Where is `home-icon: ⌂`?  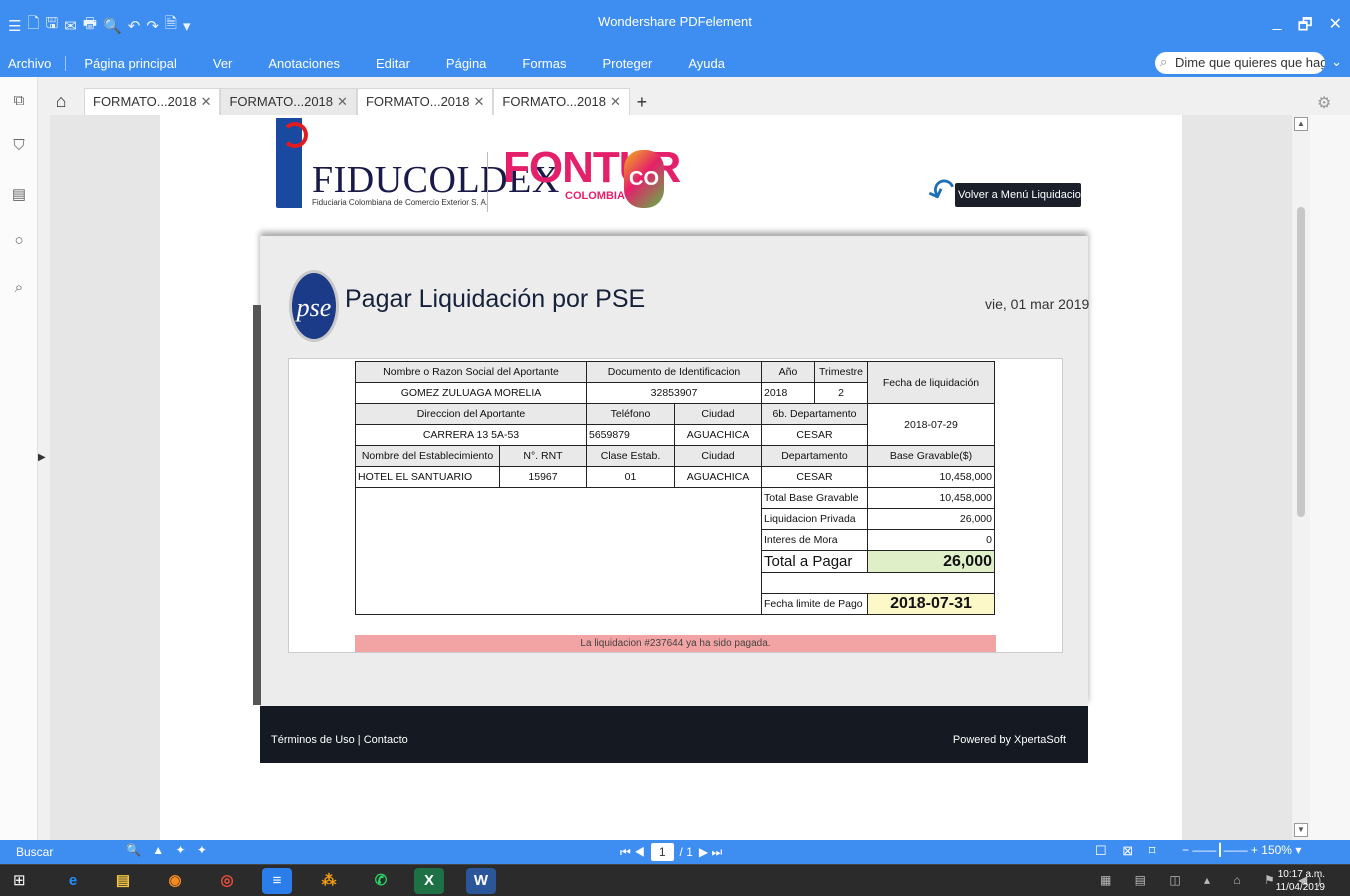
home-icon: ⌂ is located at coordinates (61, 101).